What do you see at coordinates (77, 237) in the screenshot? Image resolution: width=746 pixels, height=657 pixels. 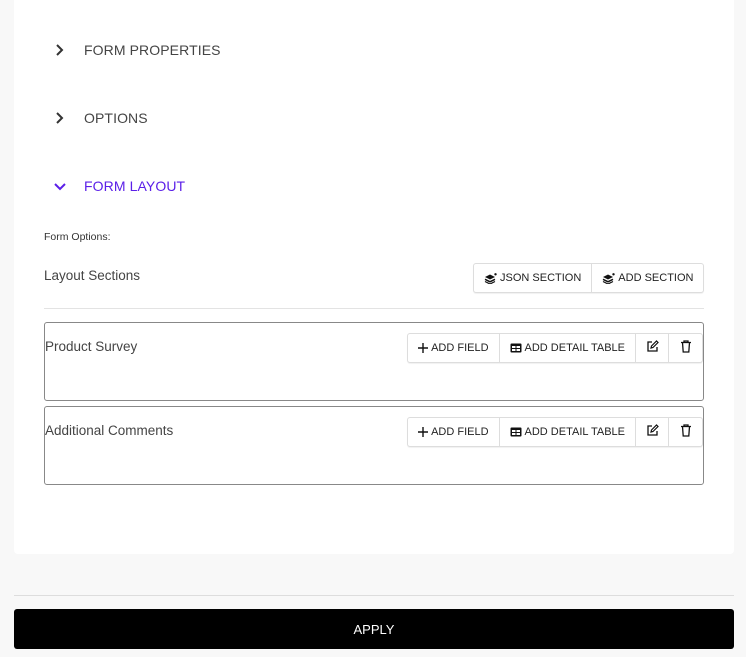 I see `form-options-label: Form Options:` at bounding box center [77, 237].